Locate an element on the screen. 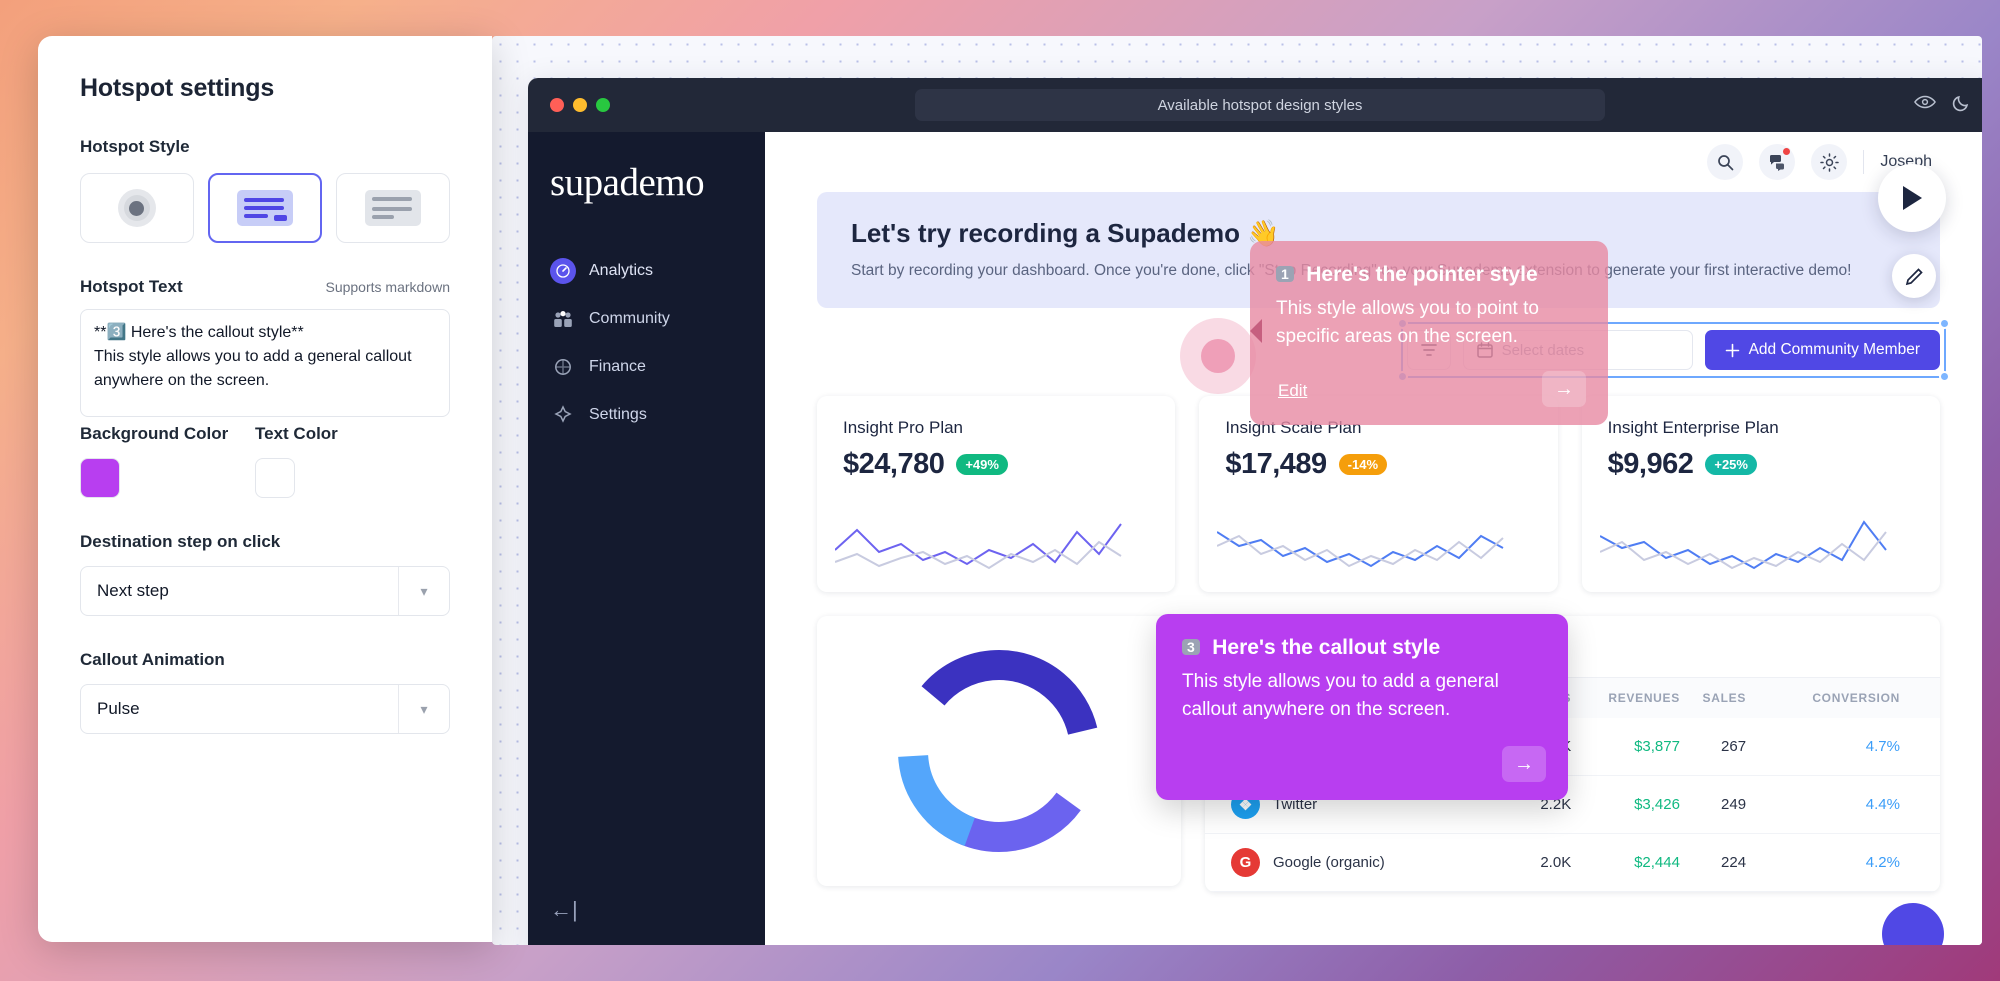  overlay-edit-link: Edit is located at coordinates (1292, 390).